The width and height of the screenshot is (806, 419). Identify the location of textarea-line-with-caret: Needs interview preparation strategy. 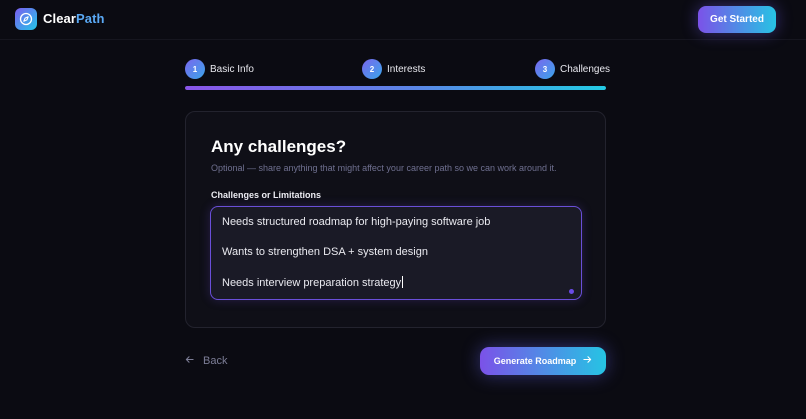
(313, 282).